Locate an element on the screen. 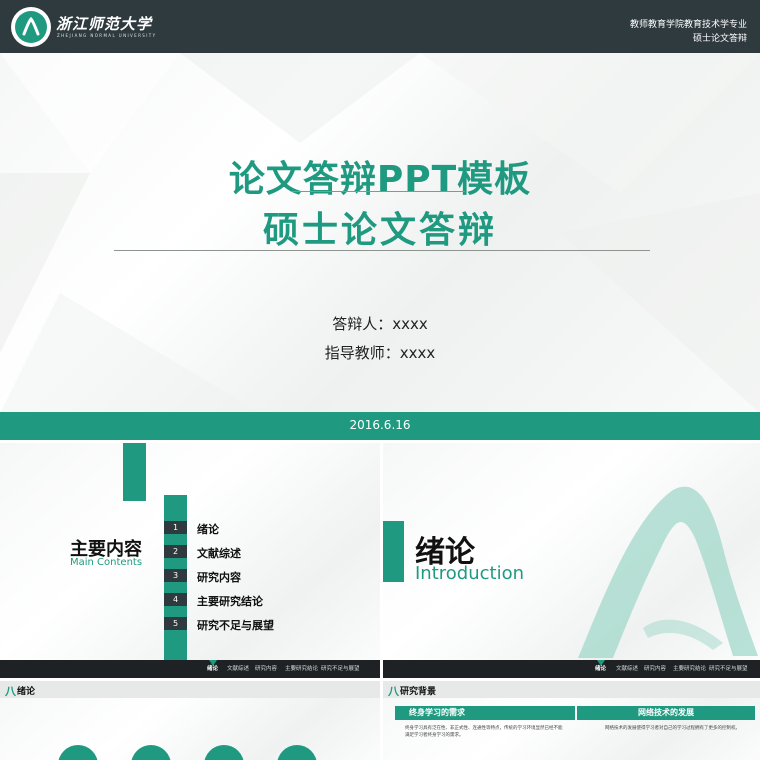  introduction-detail-slide-thumbnail: 八 绪论 is located at coordinates (190, 720).